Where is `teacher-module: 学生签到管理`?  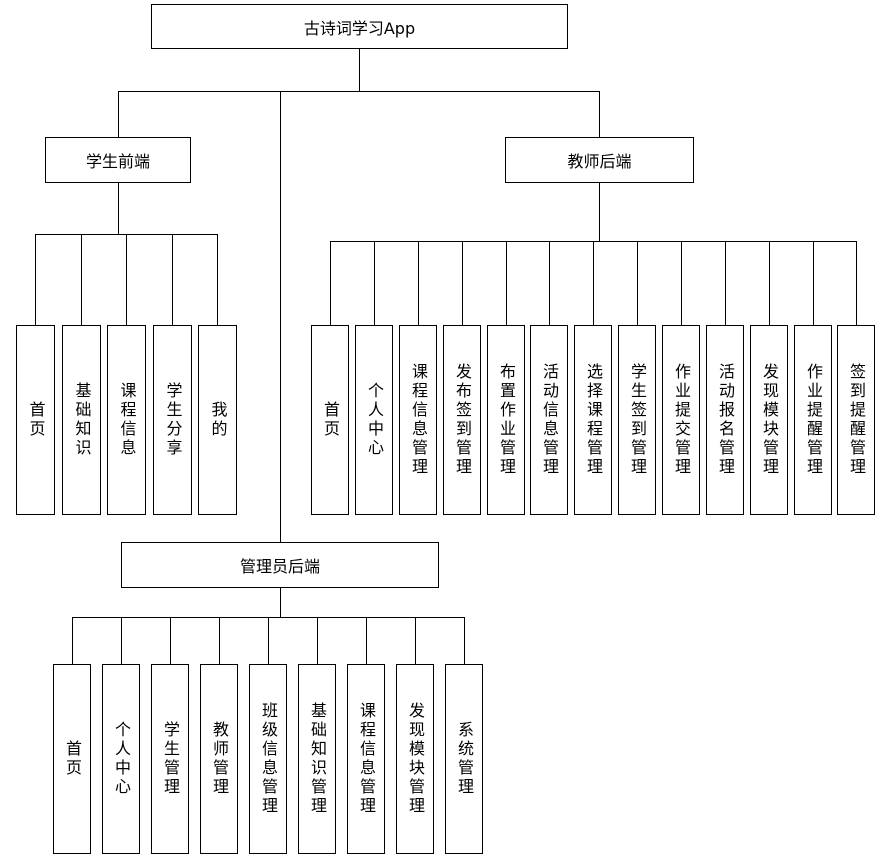
teacher-module: 学生签到管理 is located at coordinates (637, 420).